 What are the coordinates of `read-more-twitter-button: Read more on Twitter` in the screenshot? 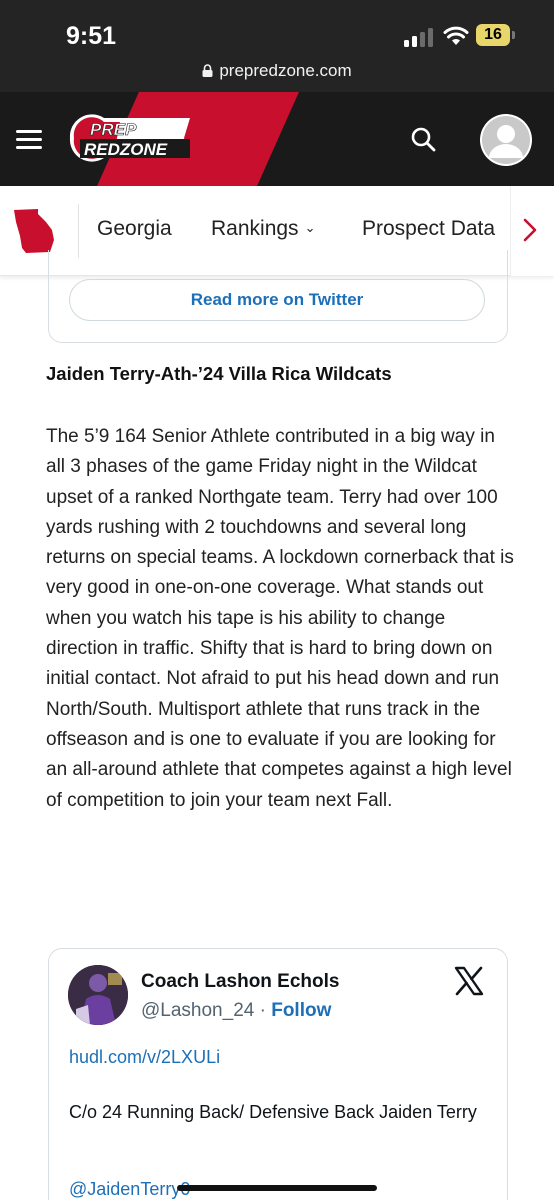 It's located at (277, 300).